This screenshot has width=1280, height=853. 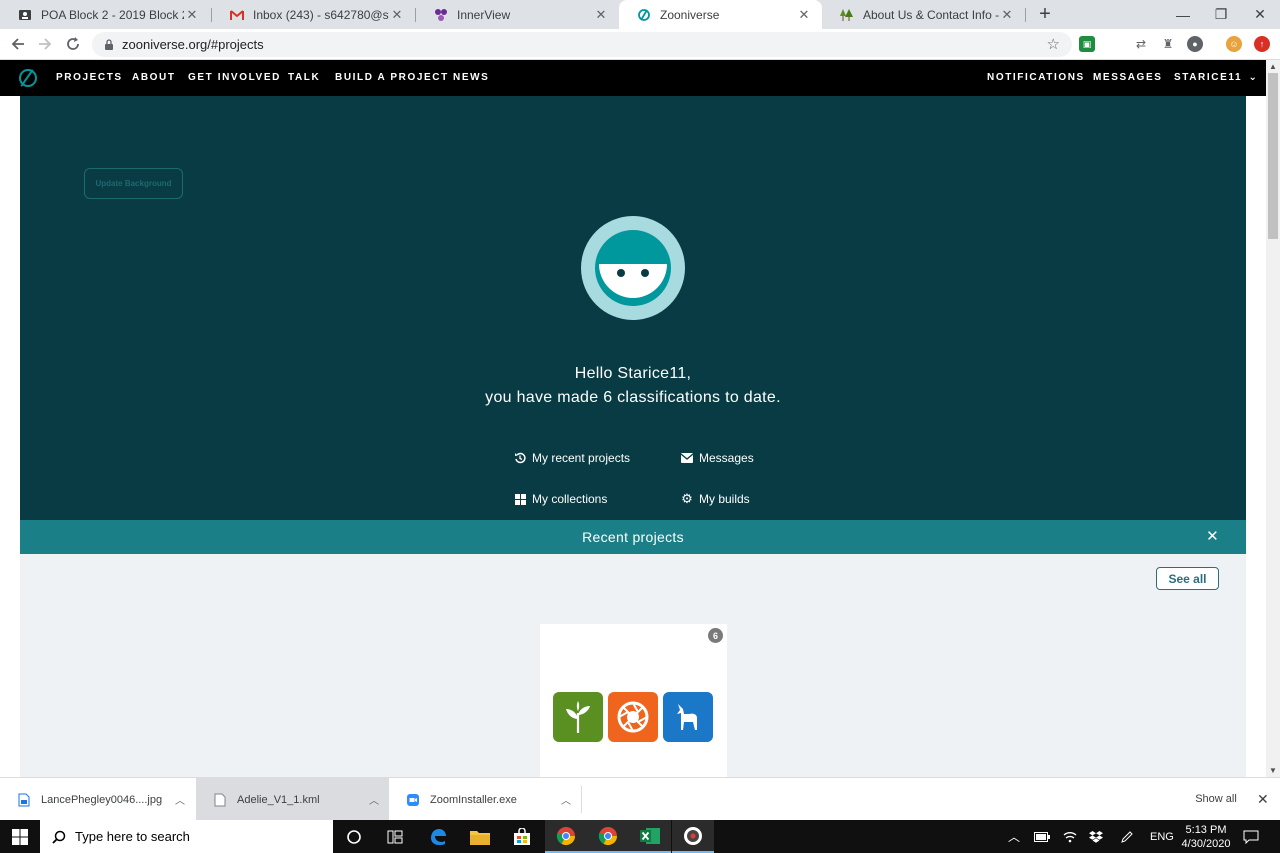 What do you see at coordinates (292, 799) in the screenshot?
I see `download-item: Adelie_V1_1.kml ︿` at bounding box center [292, 799].